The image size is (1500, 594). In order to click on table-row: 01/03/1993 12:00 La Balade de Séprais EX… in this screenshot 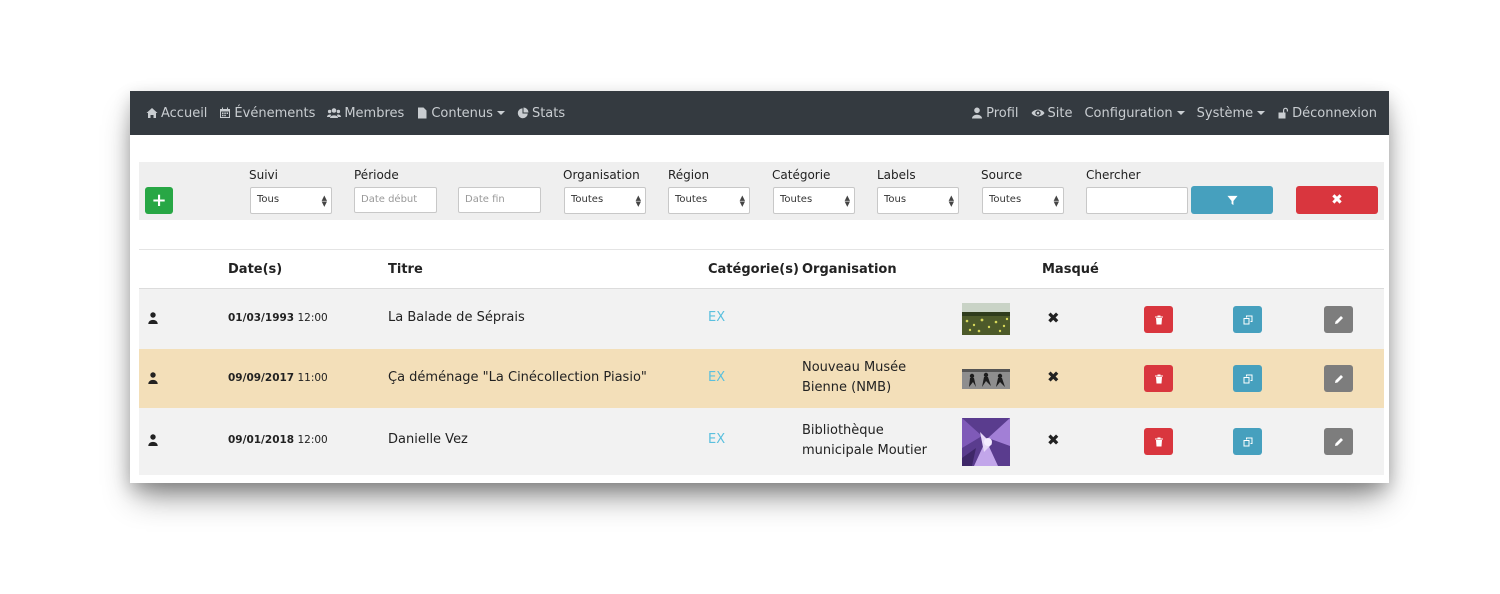, I will do `click(761, 319)`.